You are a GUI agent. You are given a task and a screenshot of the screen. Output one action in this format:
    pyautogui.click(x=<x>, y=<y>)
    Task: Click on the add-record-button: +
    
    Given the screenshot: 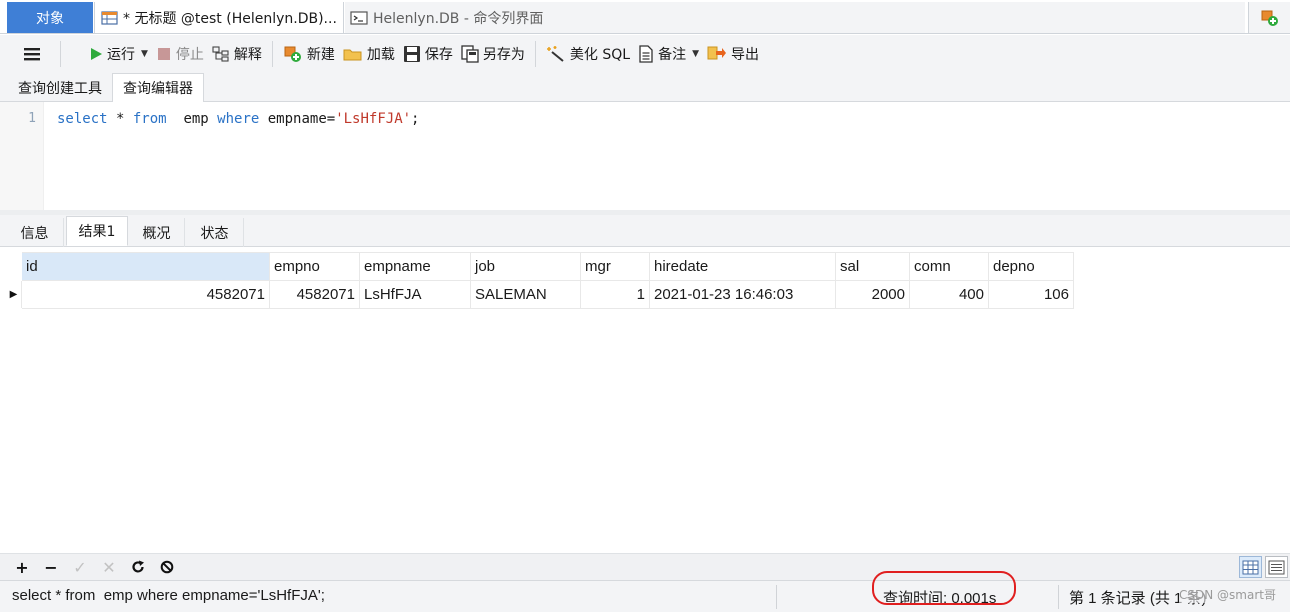 What is the action you would take?
    pyautogui.click(x=22, y=567)
    